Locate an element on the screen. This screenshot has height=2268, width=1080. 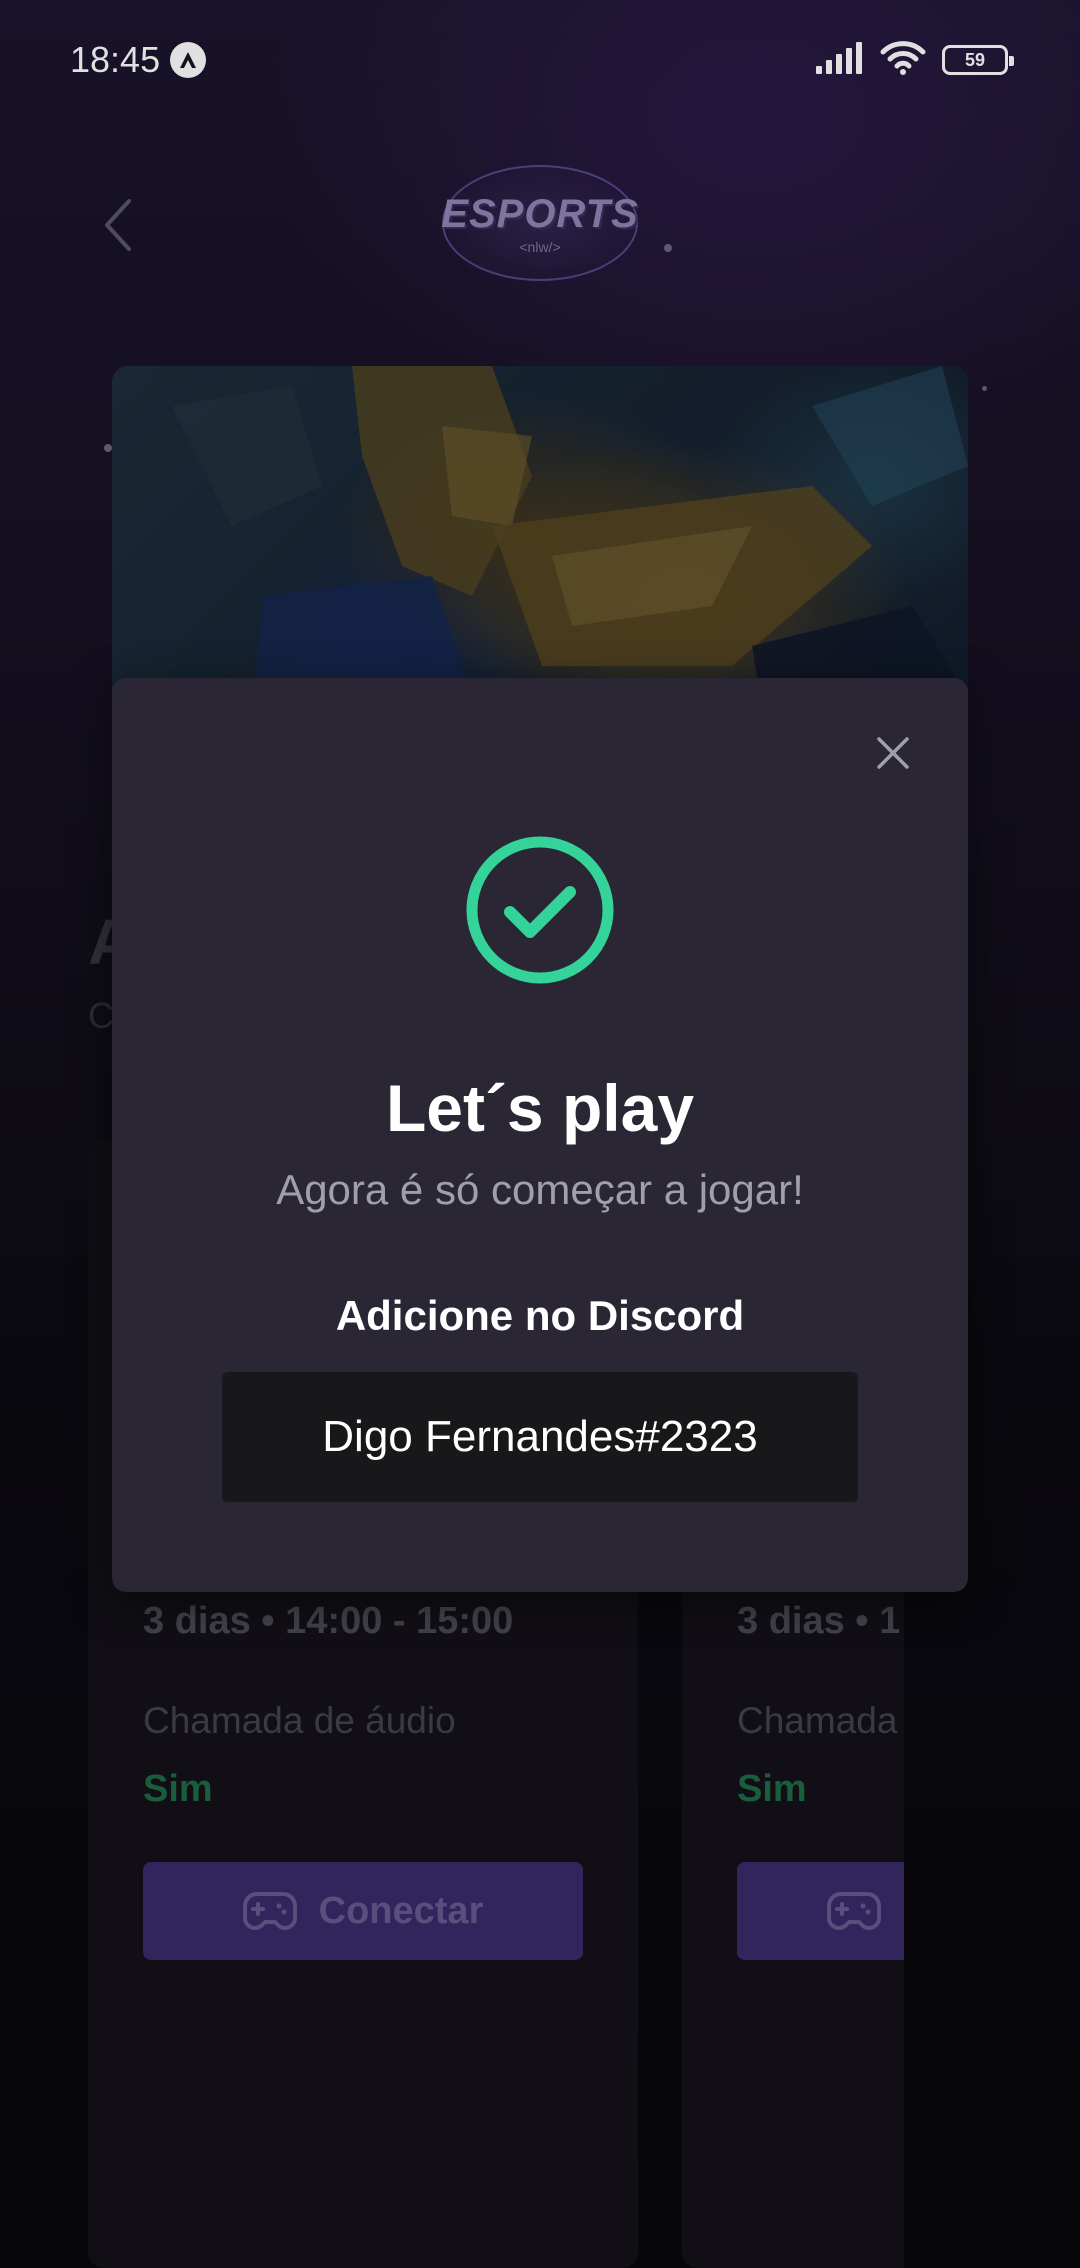
discord-label: Adicione no Discord is located at coordinates (540, 1315).